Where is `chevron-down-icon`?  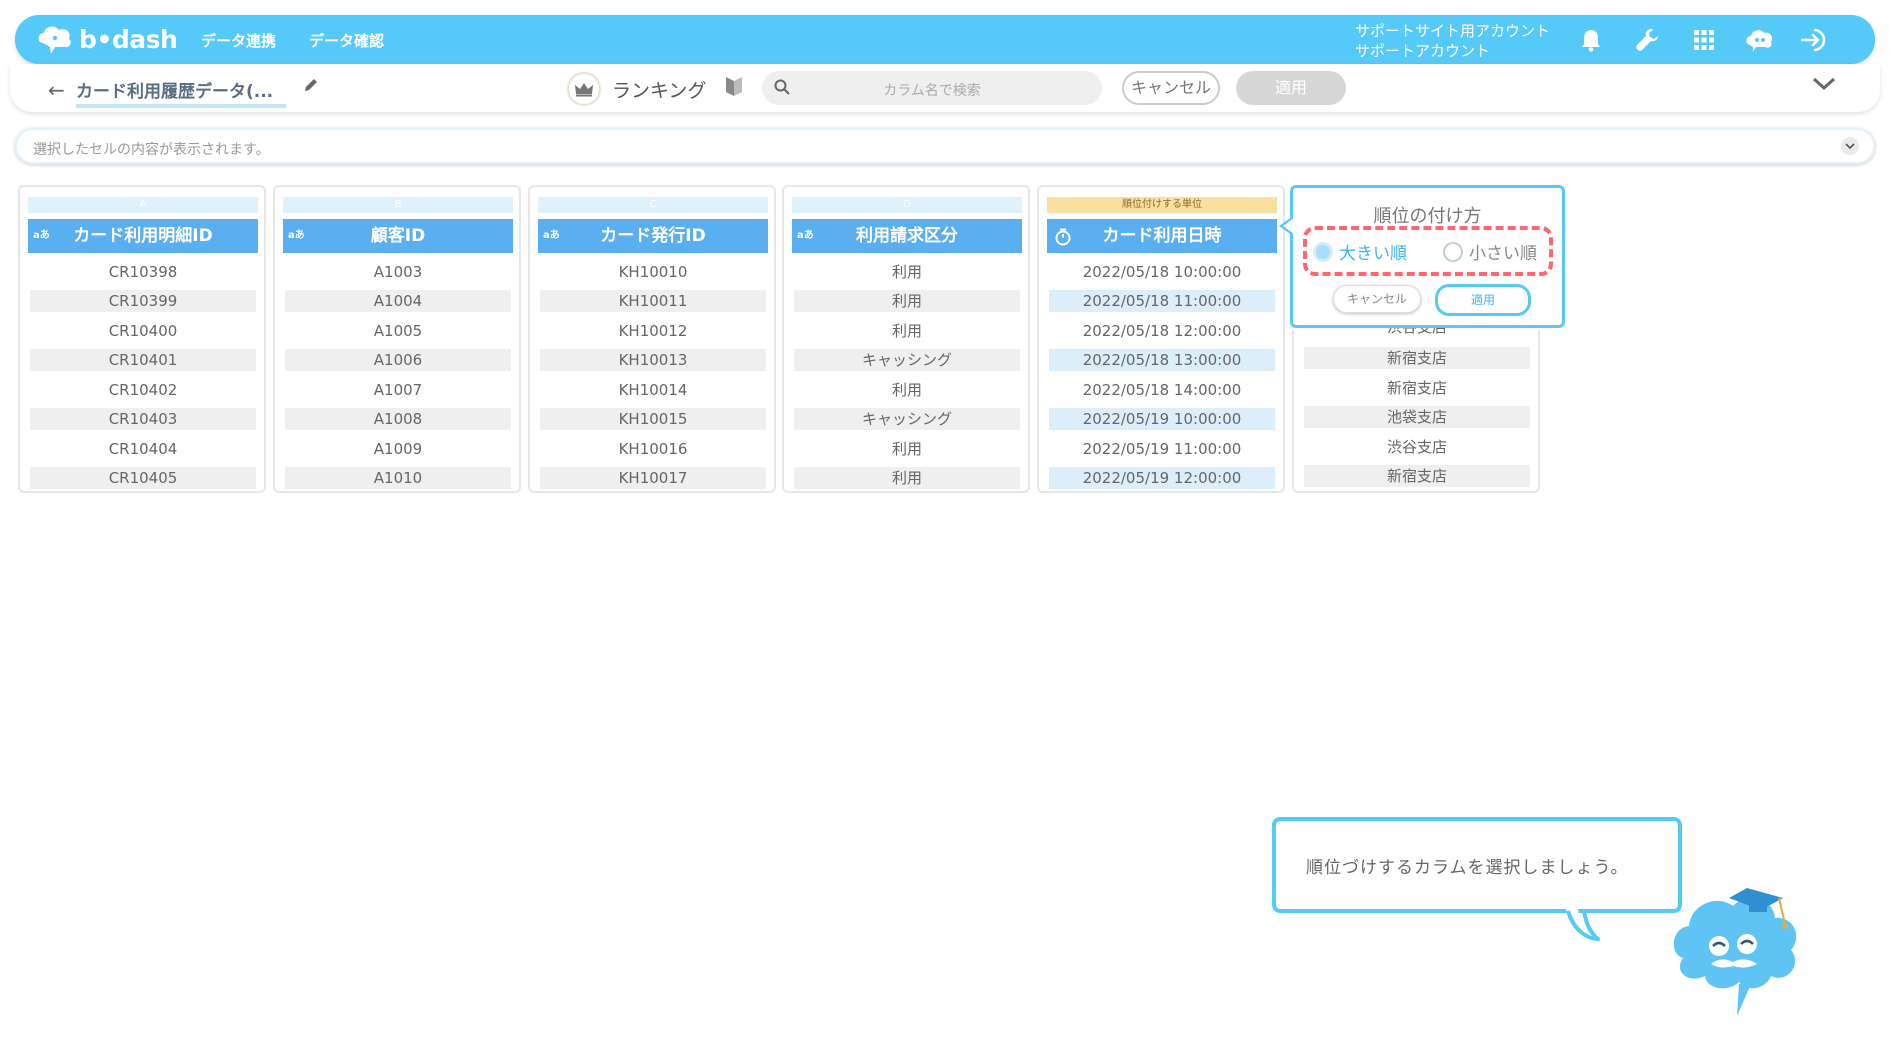
chevron-down-icon is located at coordinates (1824, 86).